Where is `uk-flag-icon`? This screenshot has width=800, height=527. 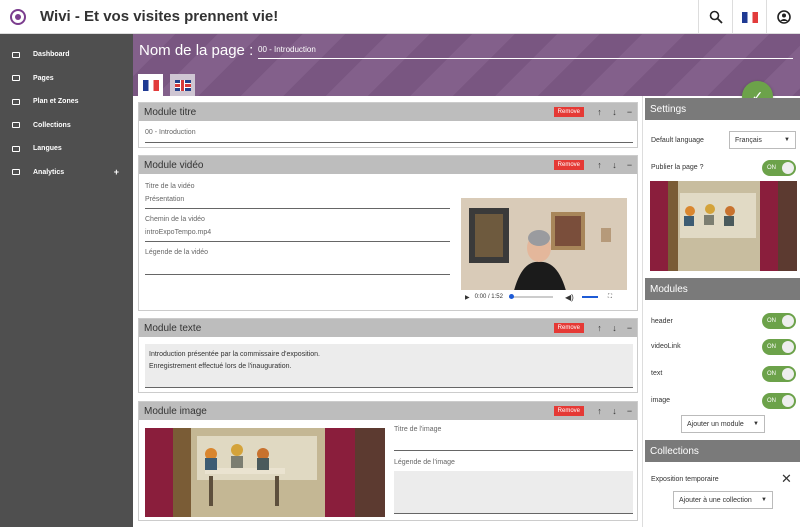
uk-flag-icon is located at coordinates (182, 85).